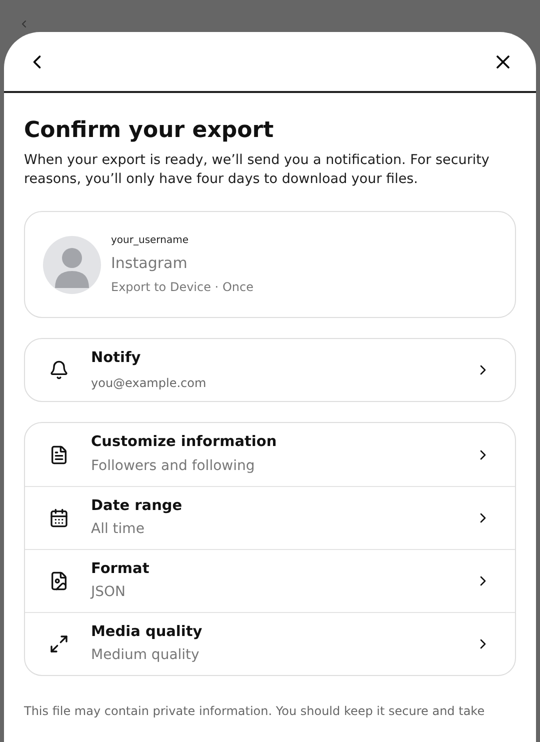  Describe the element at coordinates (145, 656) in the screenshot. I see `setting-value: Medium quality` at that location.